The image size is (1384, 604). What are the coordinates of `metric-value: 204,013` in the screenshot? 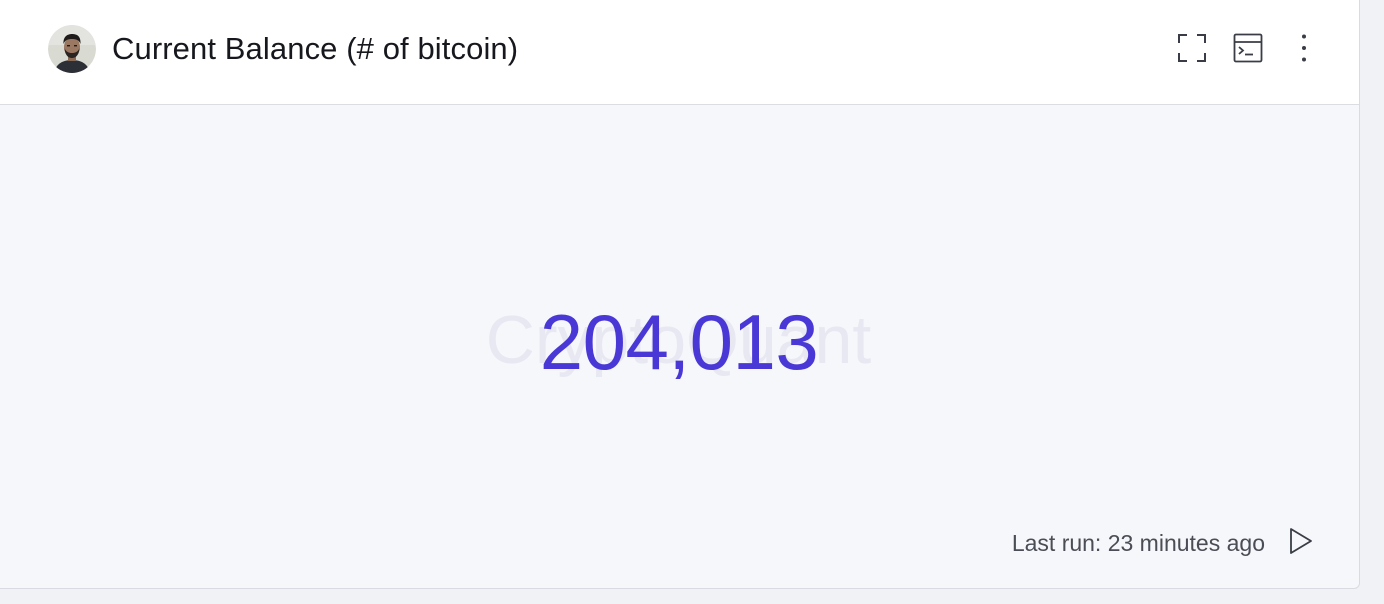 It's located at (679, 342).